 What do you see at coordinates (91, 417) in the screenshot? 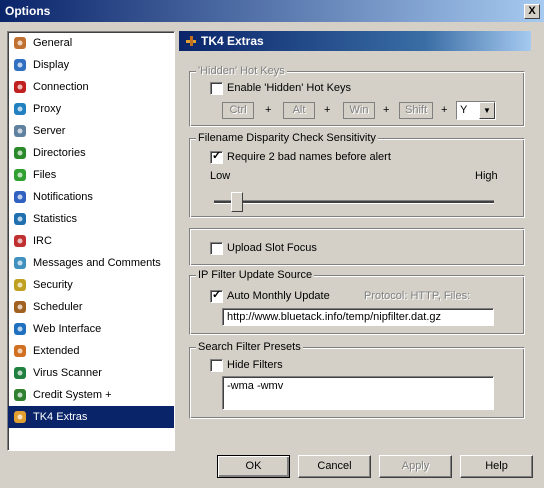
I see `sidebar-item-tk4-extras: TK4 Extras` at bounding box center [91, 417].